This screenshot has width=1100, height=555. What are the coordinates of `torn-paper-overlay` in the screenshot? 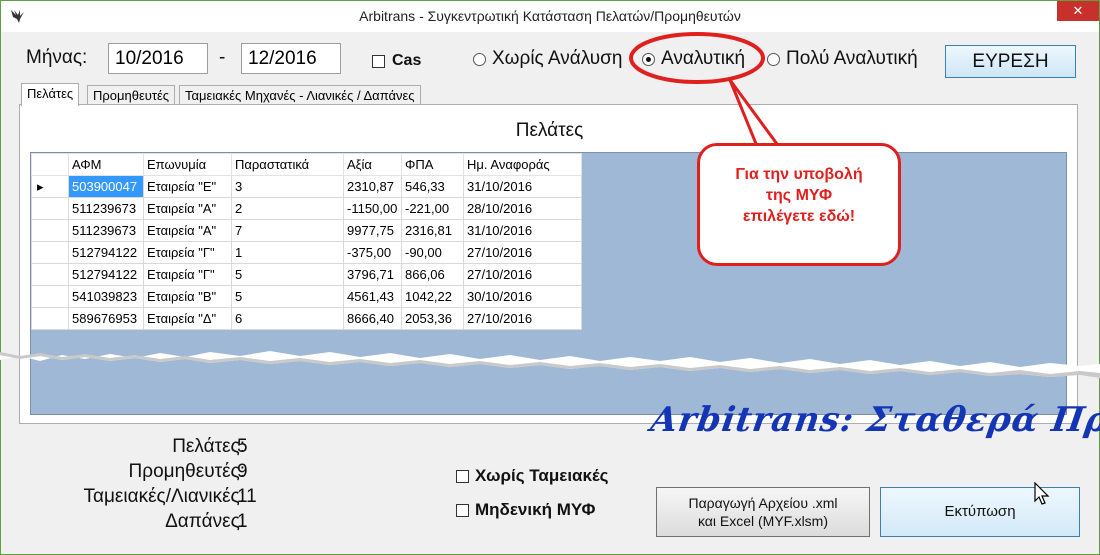 It's located at (550, 364).